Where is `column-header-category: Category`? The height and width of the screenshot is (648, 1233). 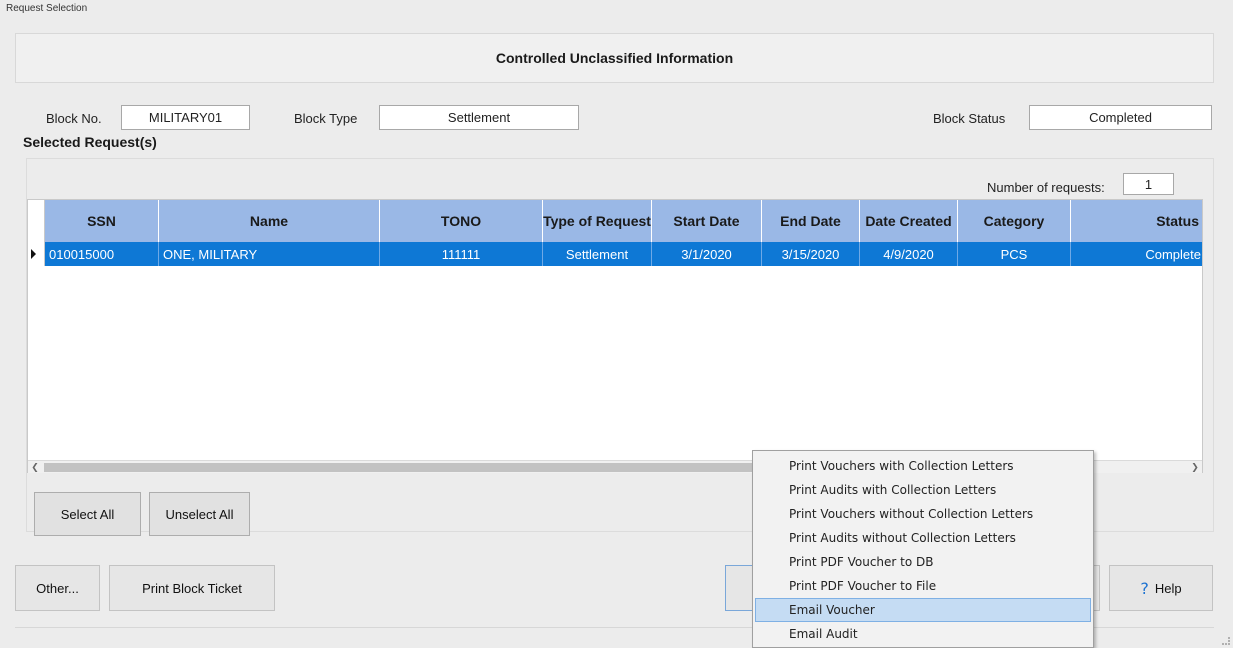
column-header-category: Category is located at coordinates (1014, 221).